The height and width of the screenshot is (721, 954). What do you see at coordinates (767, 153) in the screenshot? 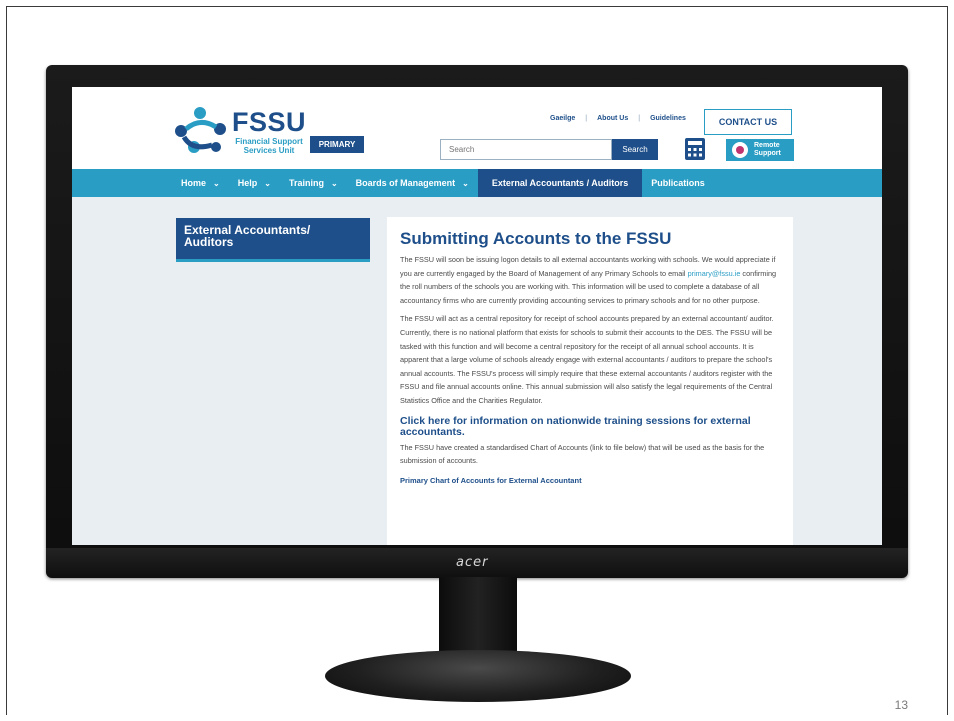
I see `remote-support-line2: Support` at bounding box center [767, 153].